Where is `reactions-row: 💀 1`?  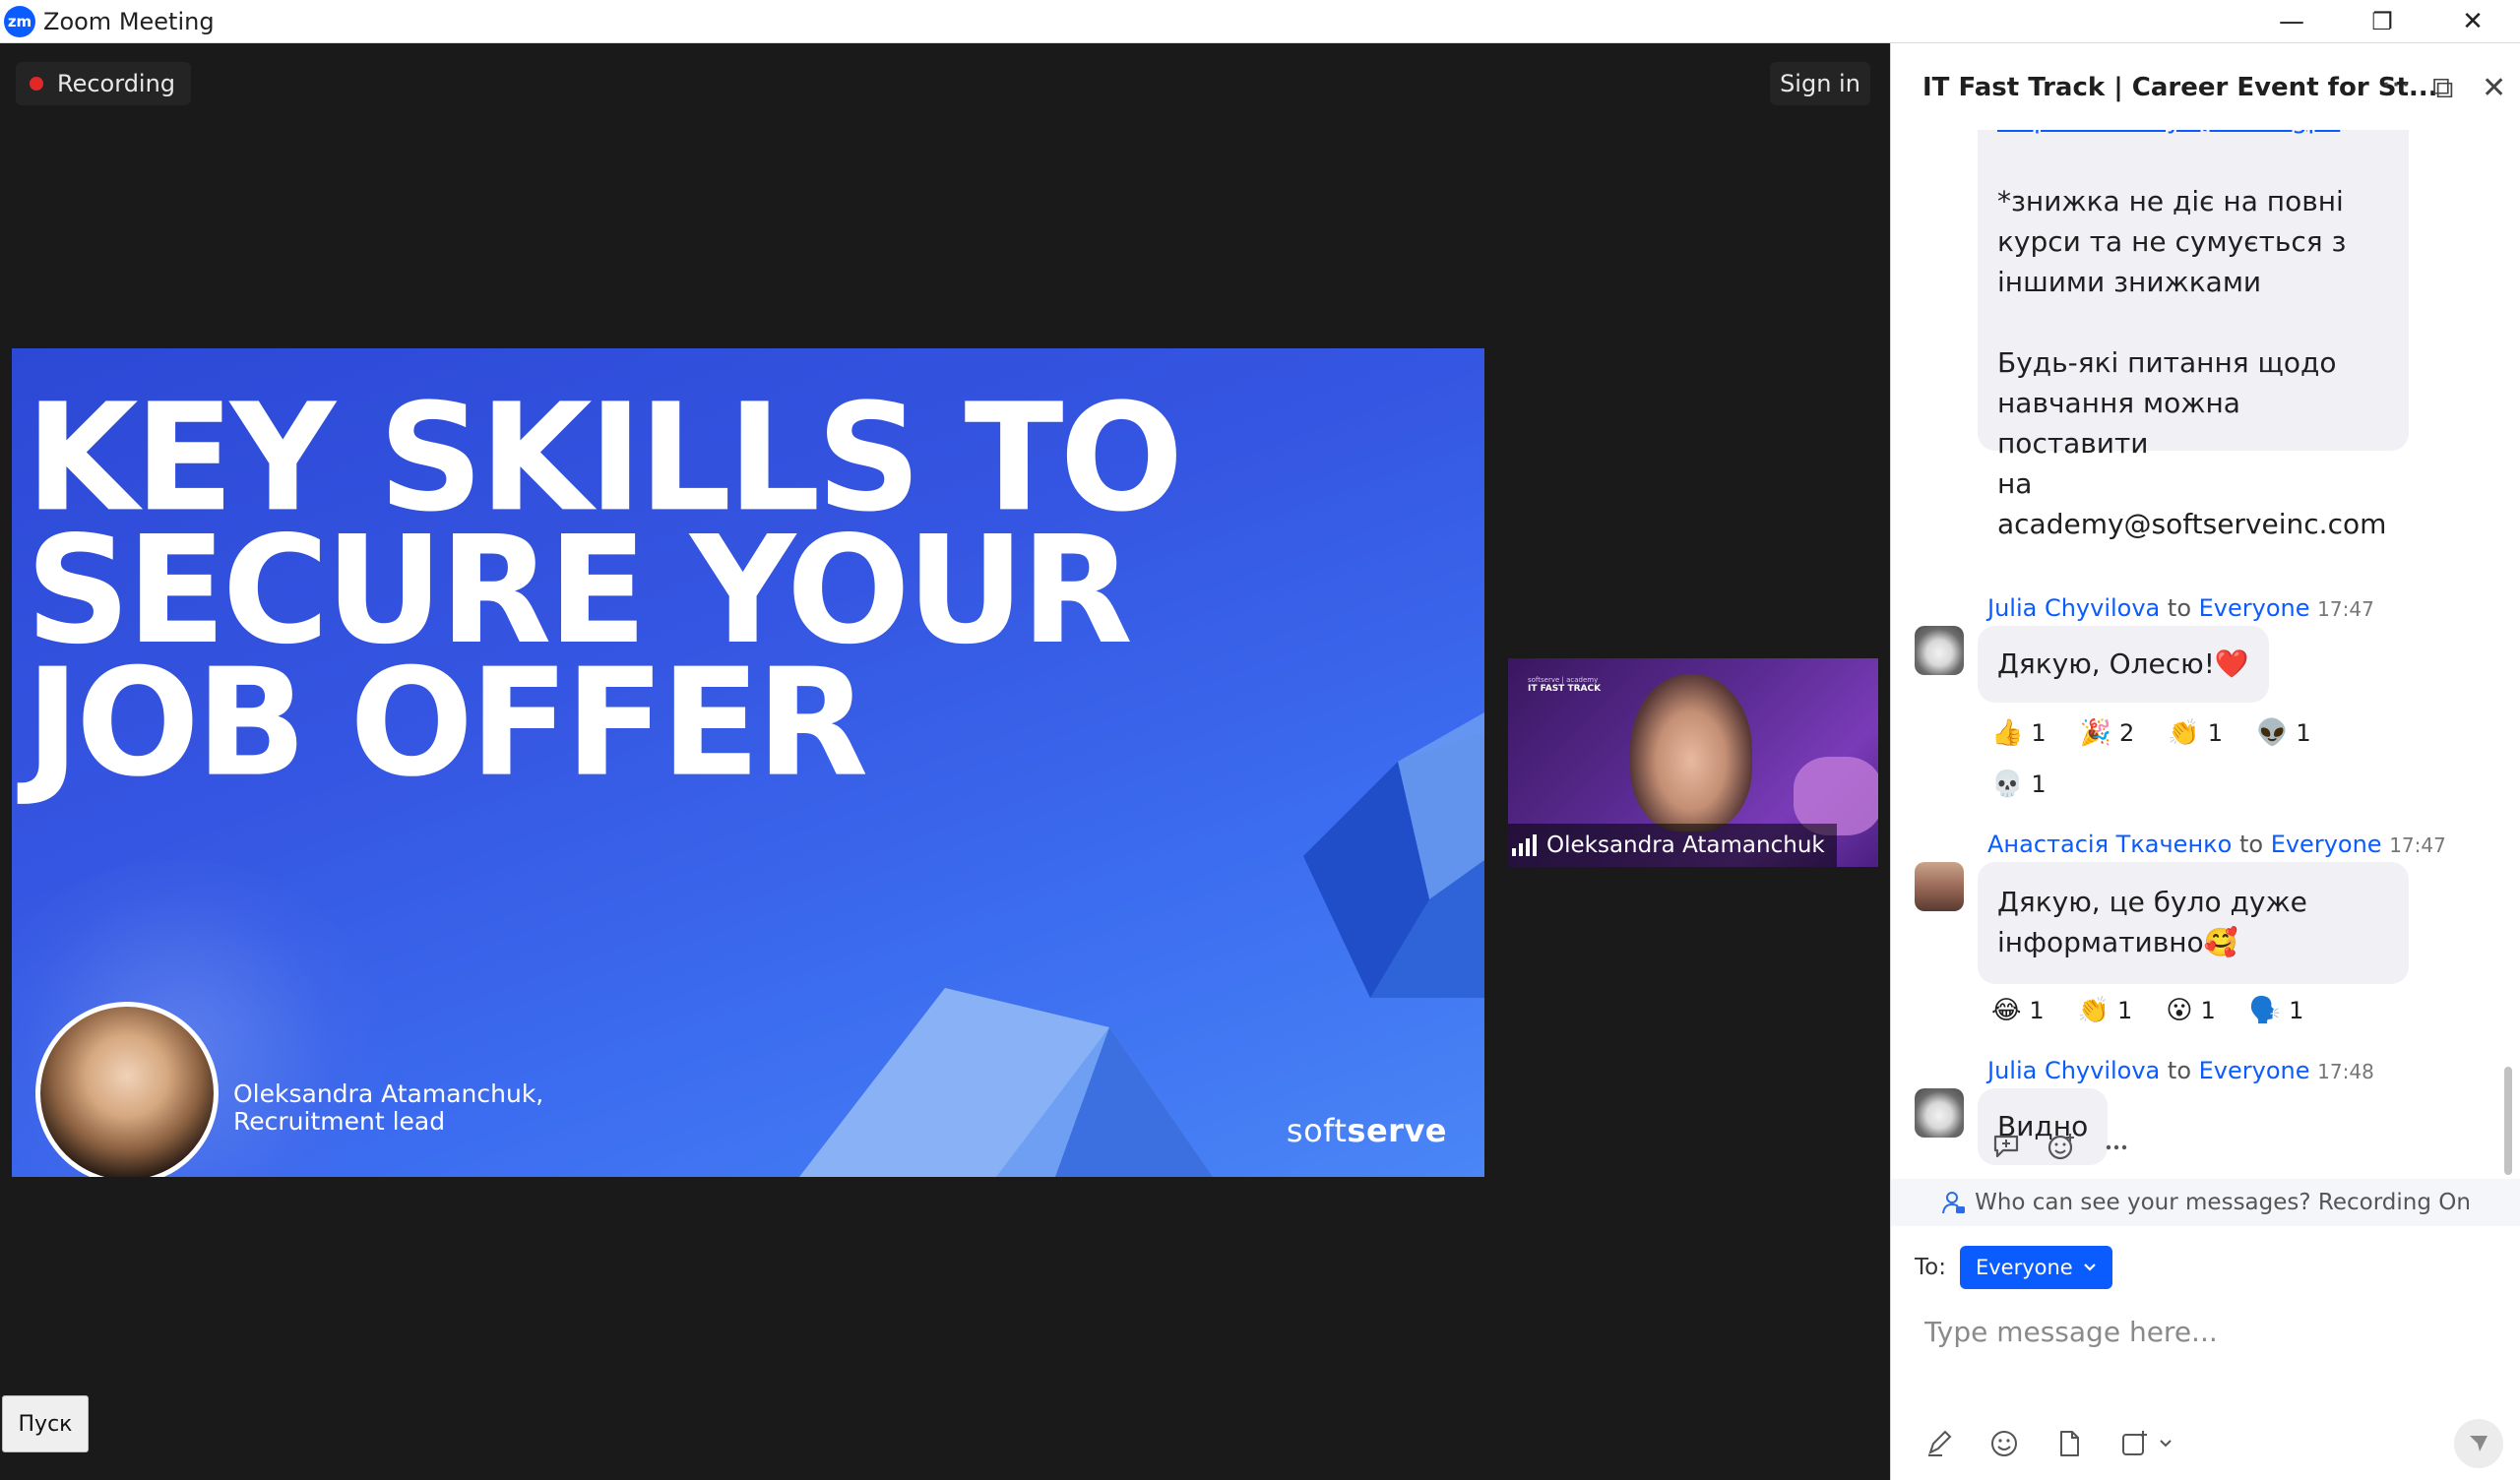 reactions-row: 💀 1 is located at coordinates (2019, 785).